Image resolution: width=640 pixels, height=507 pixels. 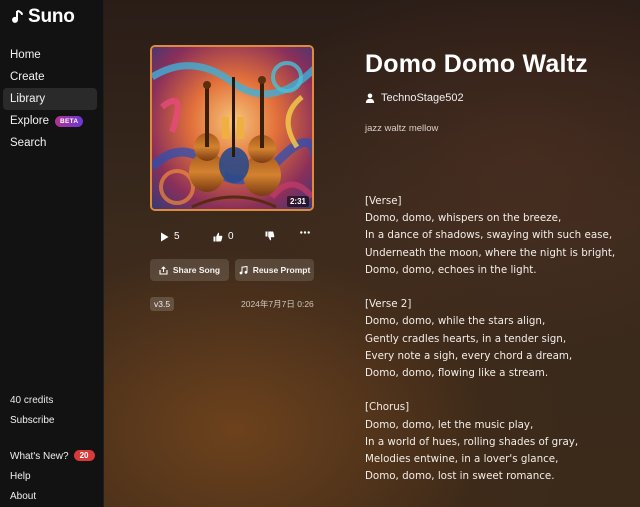 I want to click on cover-artwork-image, so click(x=232, y=128).